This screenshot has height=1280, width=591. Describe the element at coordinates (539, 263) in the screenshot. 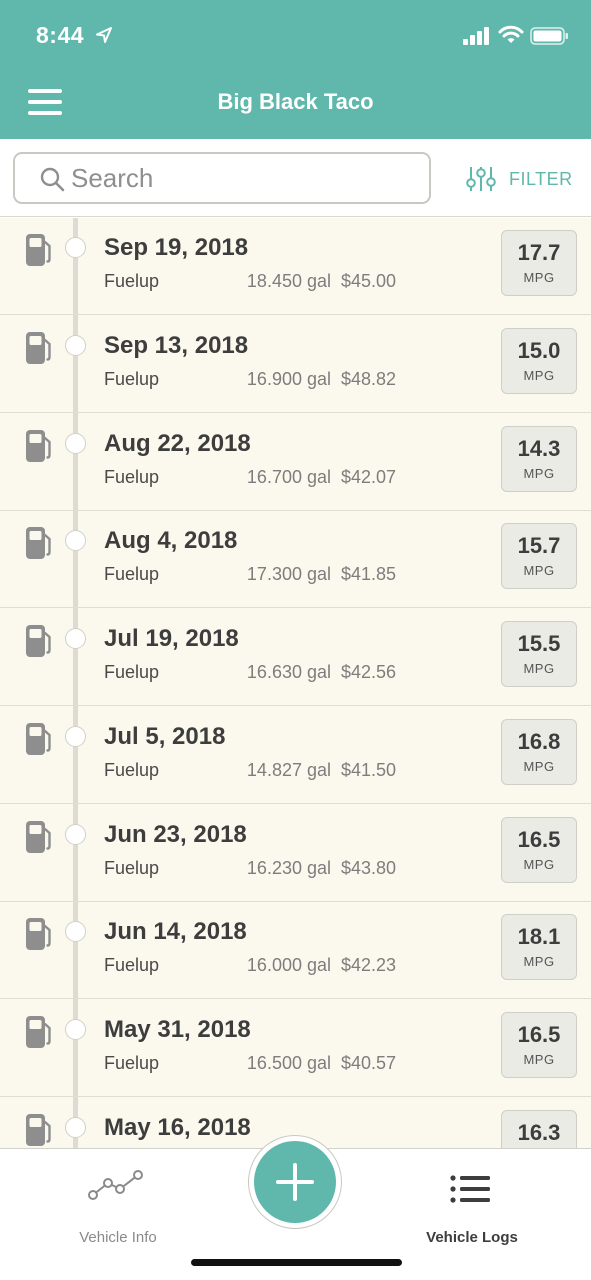

I see `mpg-badge: 17.7 MPG` at that location.